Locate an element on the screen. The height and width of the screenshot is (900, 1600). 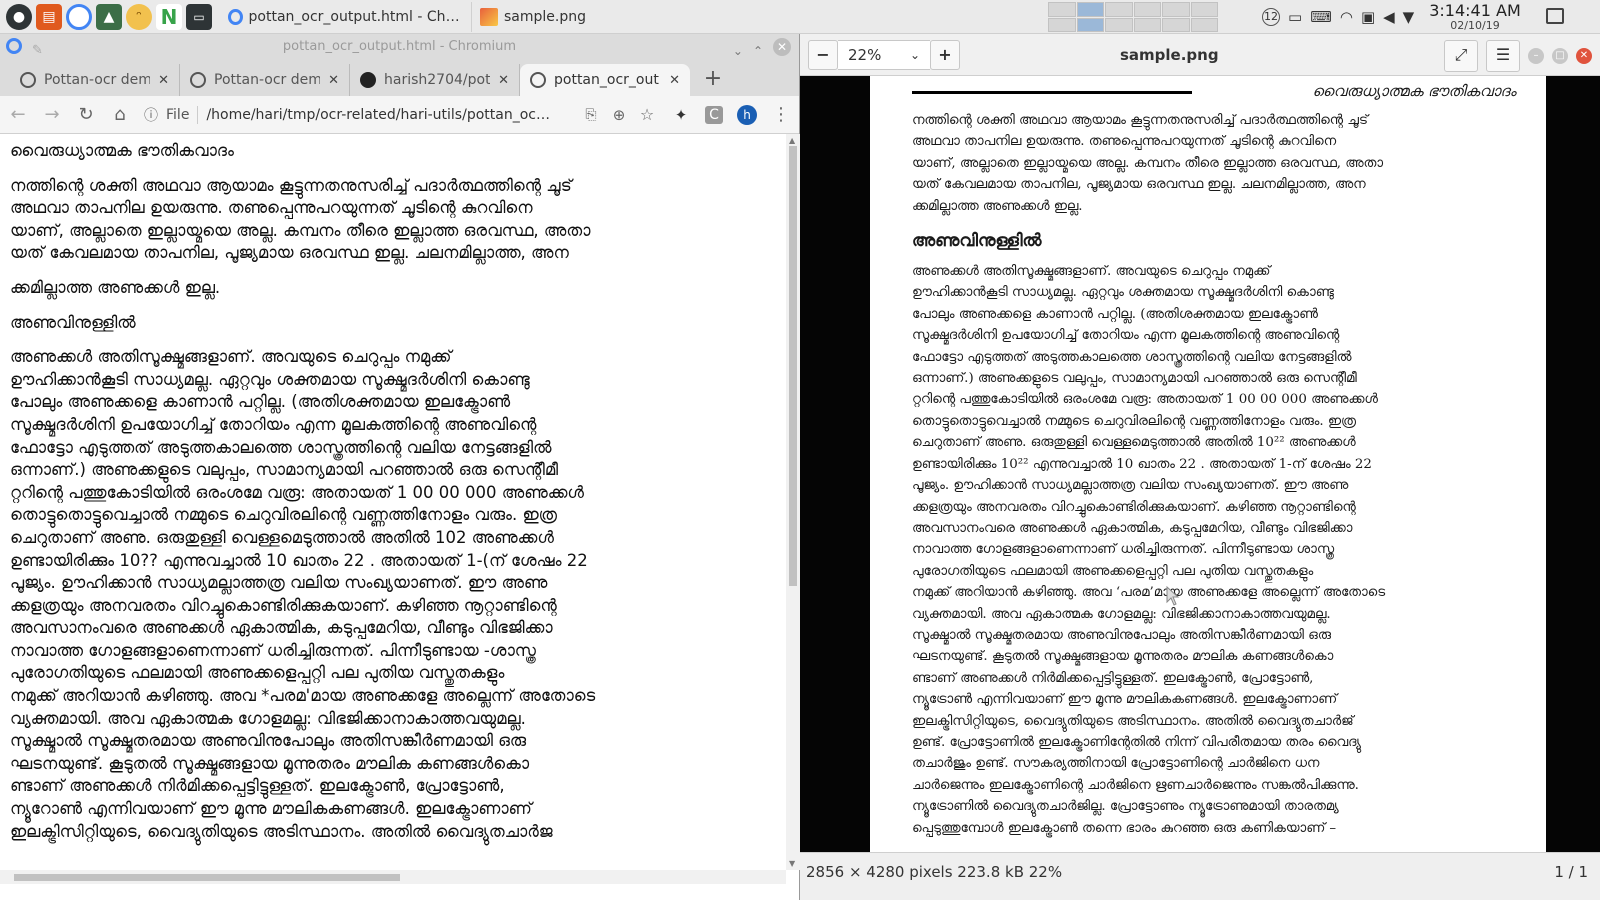
taskbar-image-viewer-button: sample.png is located at coordinates (547, 17).